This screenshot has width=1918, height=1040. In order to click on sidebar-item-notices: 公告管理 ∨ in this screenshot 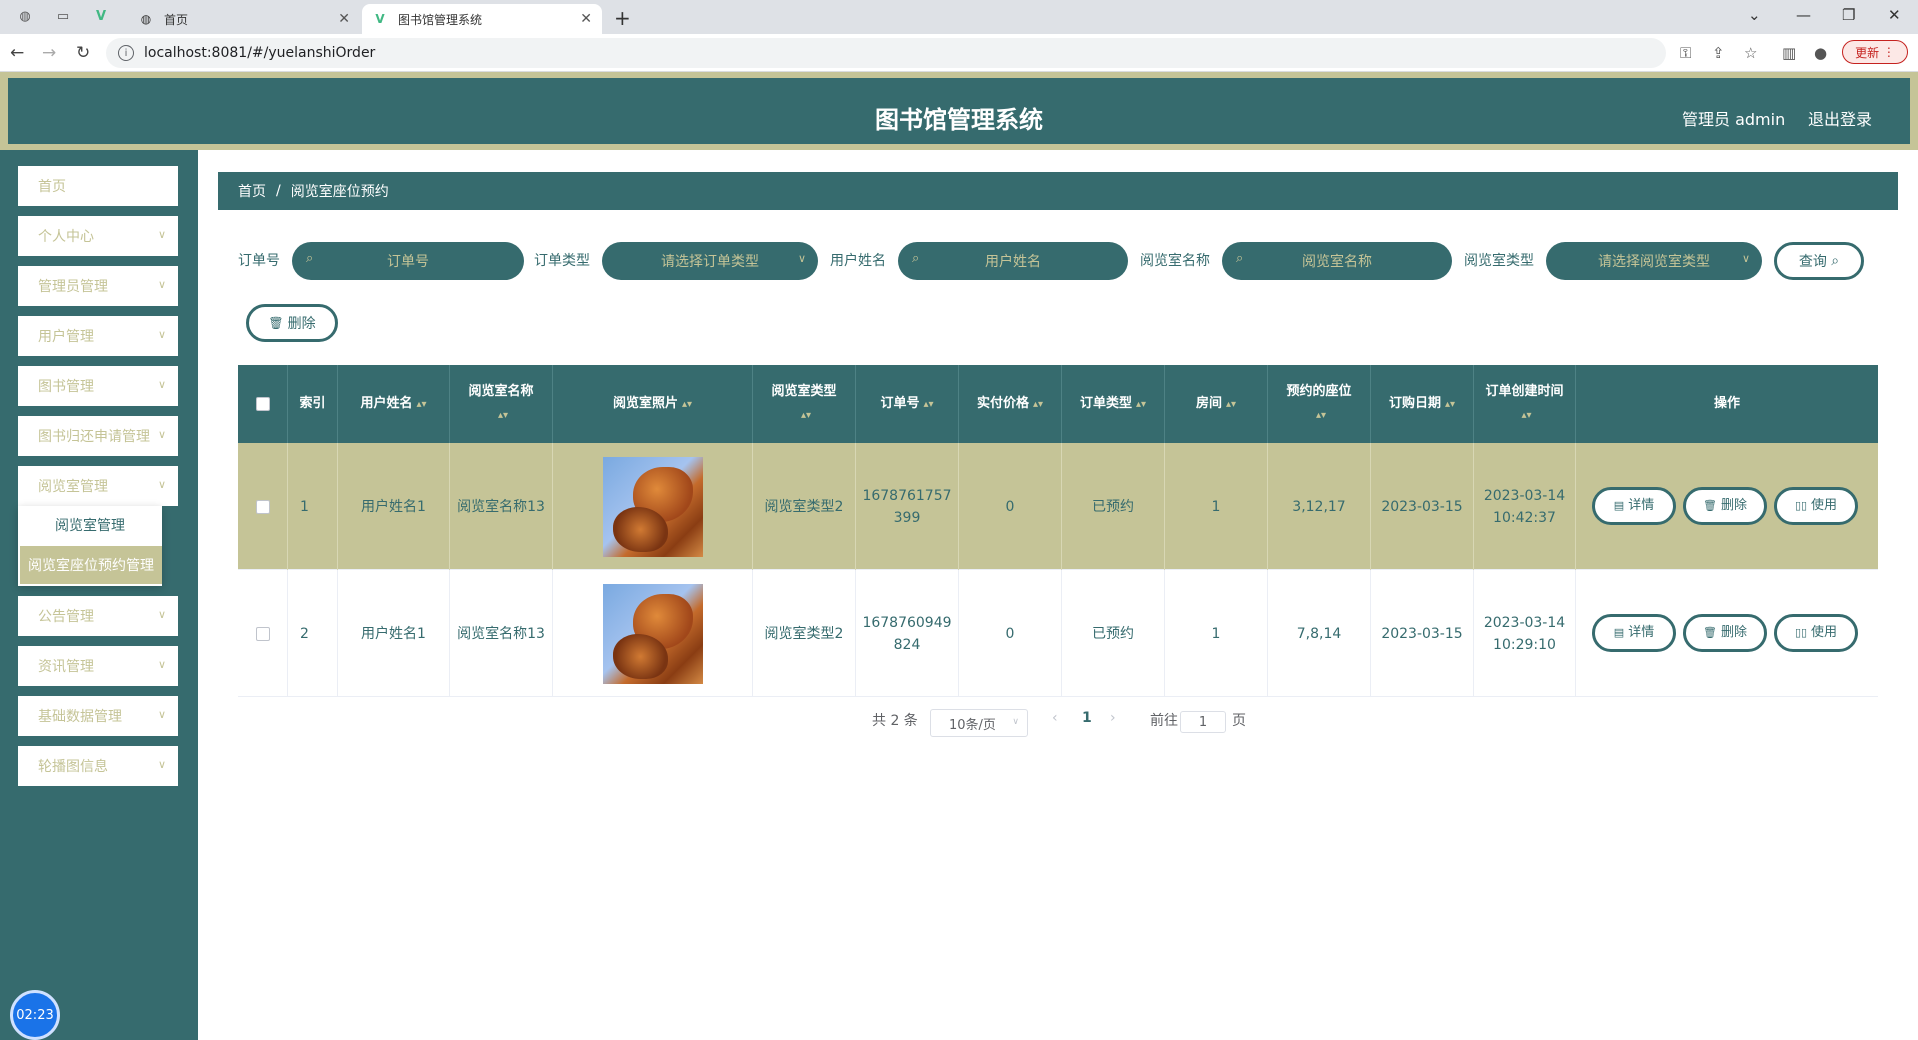, I will do `click(98, 616)`.